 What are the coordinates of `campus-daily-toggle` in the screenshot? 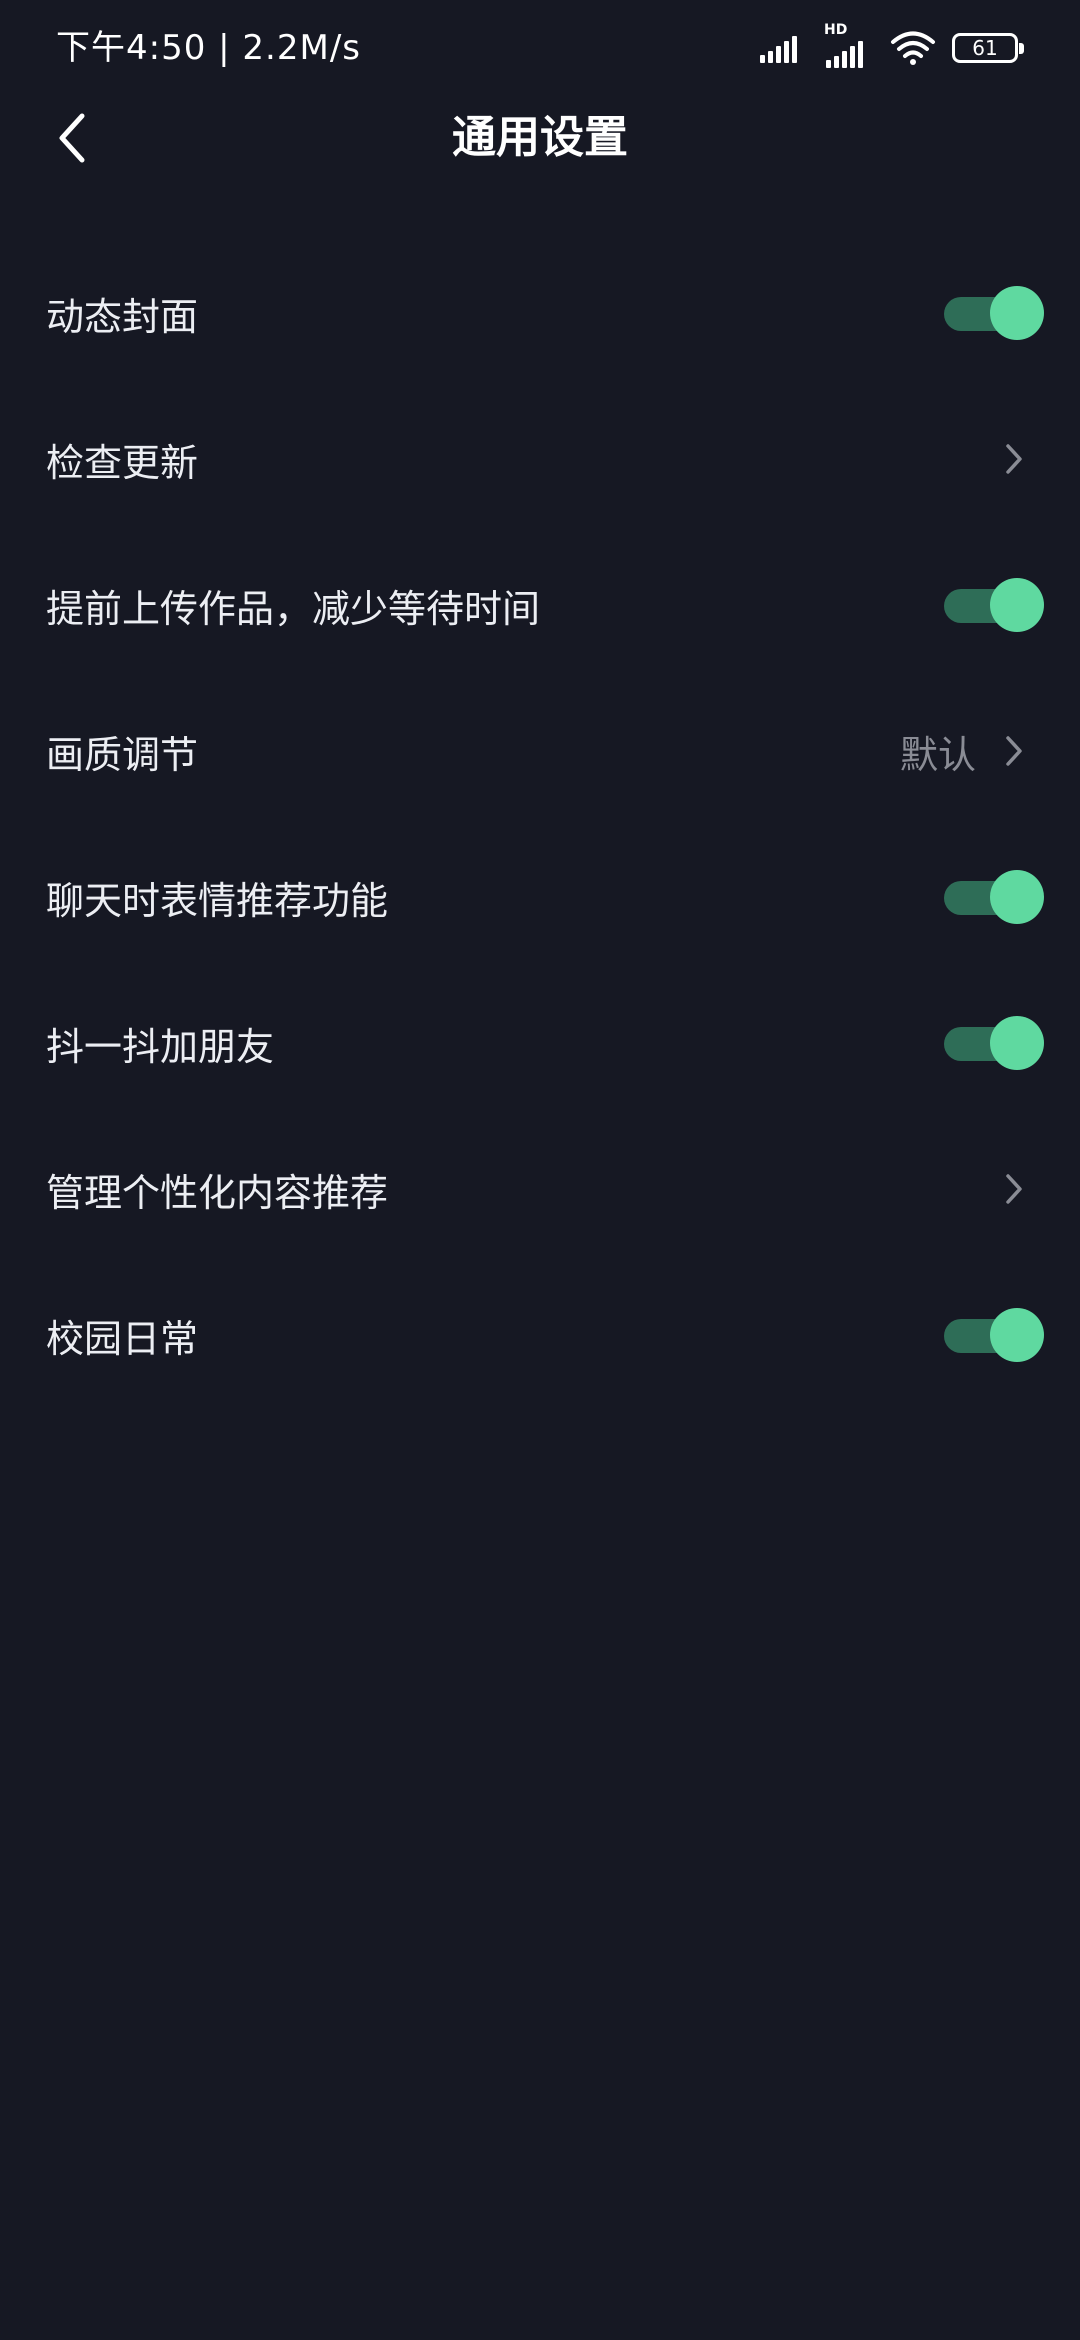 It's located at (994, 1335).